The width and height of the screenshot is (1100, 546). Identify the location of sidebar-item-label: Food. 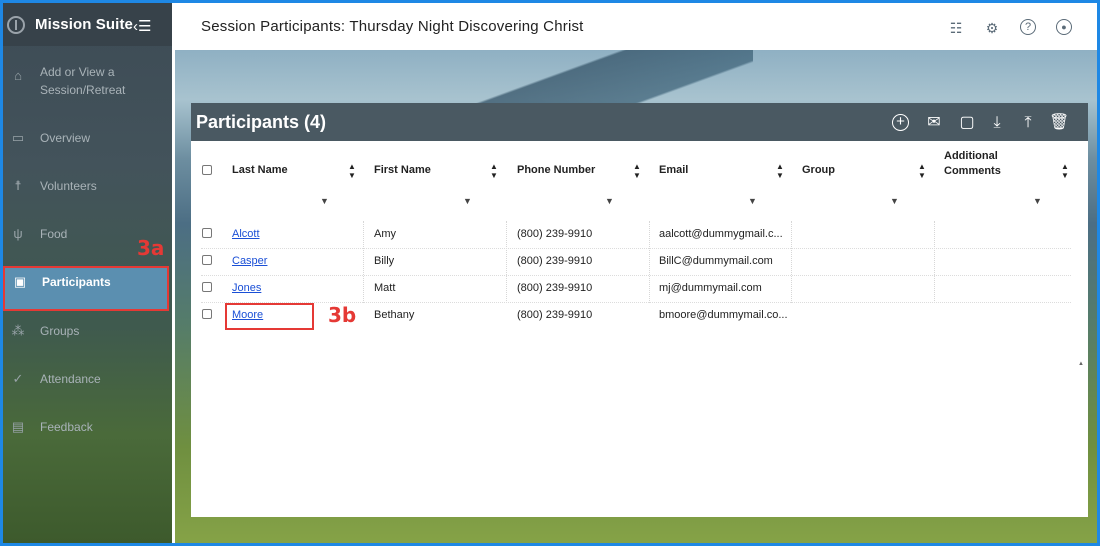
(54, 234).